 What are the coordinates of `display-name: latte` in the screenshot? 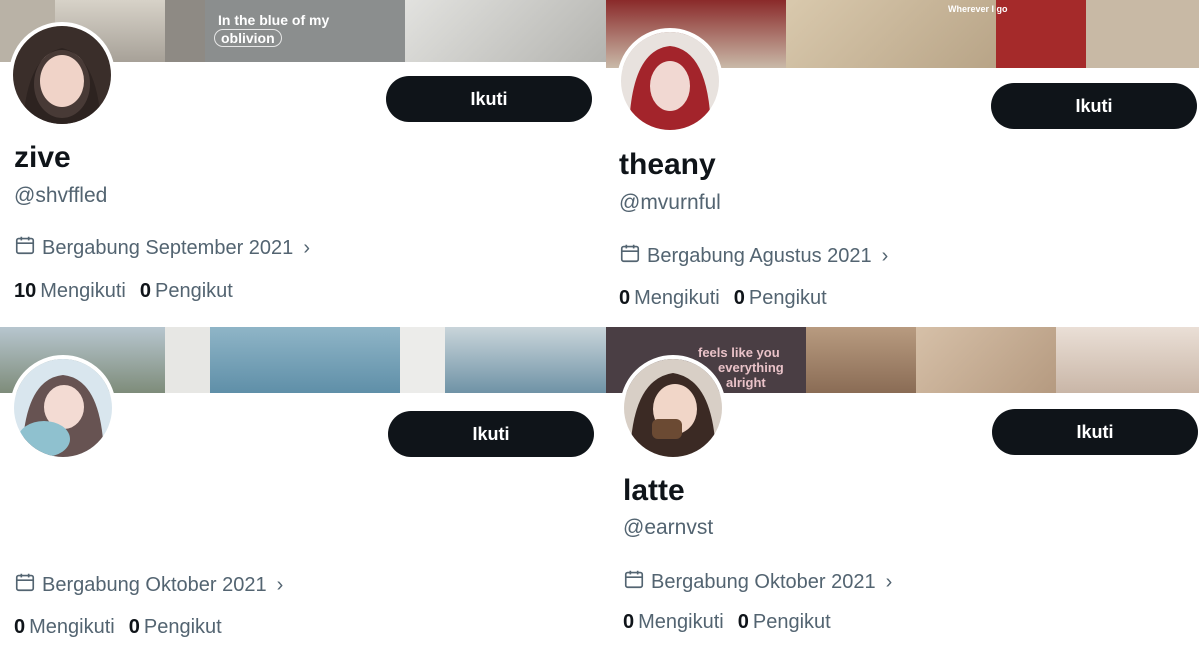 It's located at (654, 490).